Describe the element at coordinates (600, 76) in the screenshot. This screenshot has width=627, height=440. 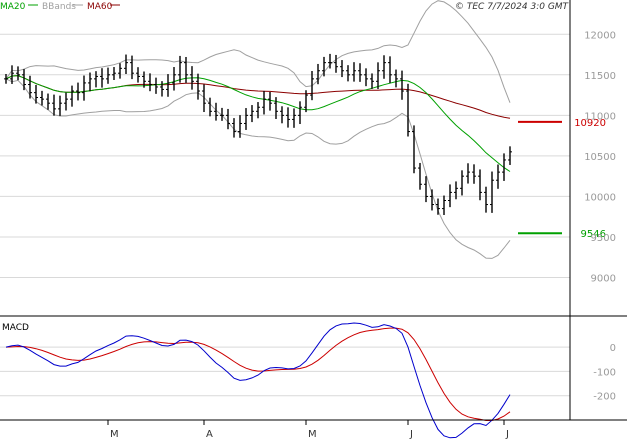
I see `price-tick-label: 11500` at that location.